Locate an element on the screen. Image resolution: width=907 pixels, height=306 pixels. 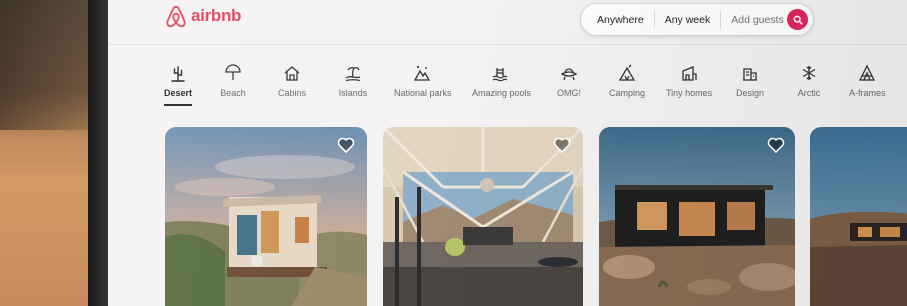
airbnb-logo-icon is located at coordinates (176, 16).